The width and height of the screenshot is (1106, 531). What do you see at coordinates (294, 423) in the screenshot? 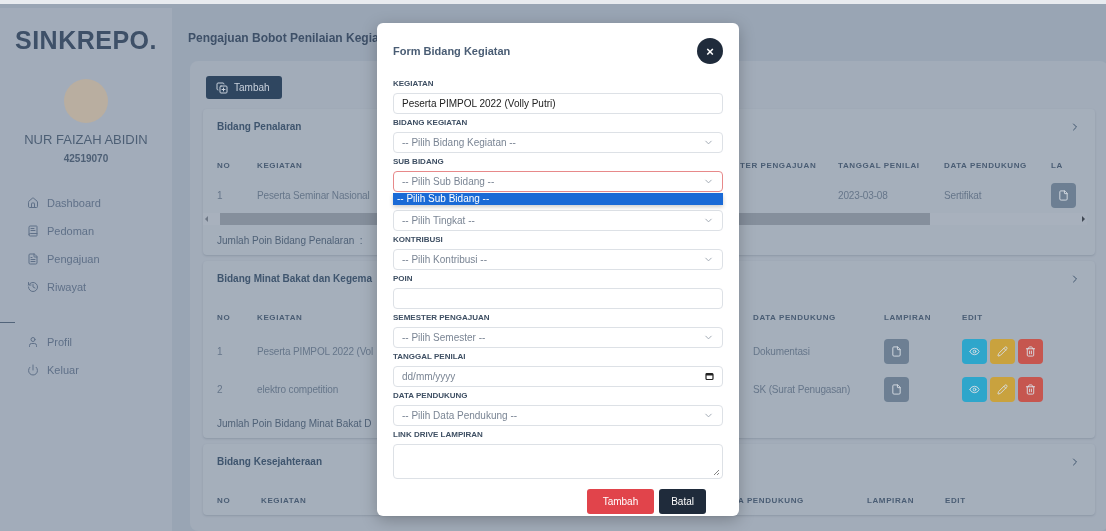
I see `points-total: Jumlah Poin Bidang Minat Bakat D` at bounding box center [294, 423].